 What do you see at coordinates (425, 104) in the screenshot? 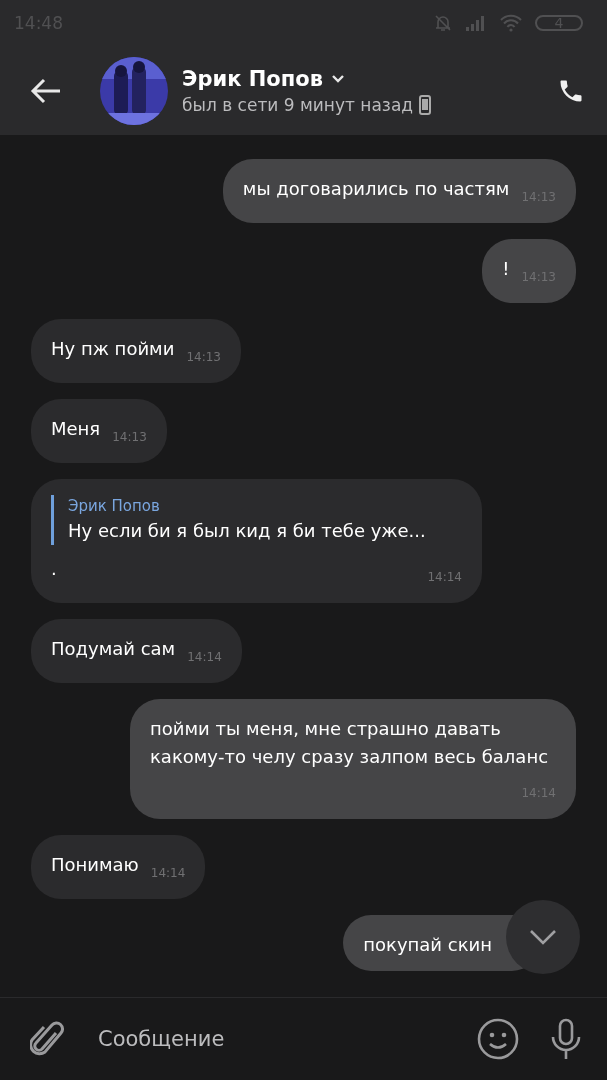
I see `phone-device-icon` at bounding box center [425, 104].